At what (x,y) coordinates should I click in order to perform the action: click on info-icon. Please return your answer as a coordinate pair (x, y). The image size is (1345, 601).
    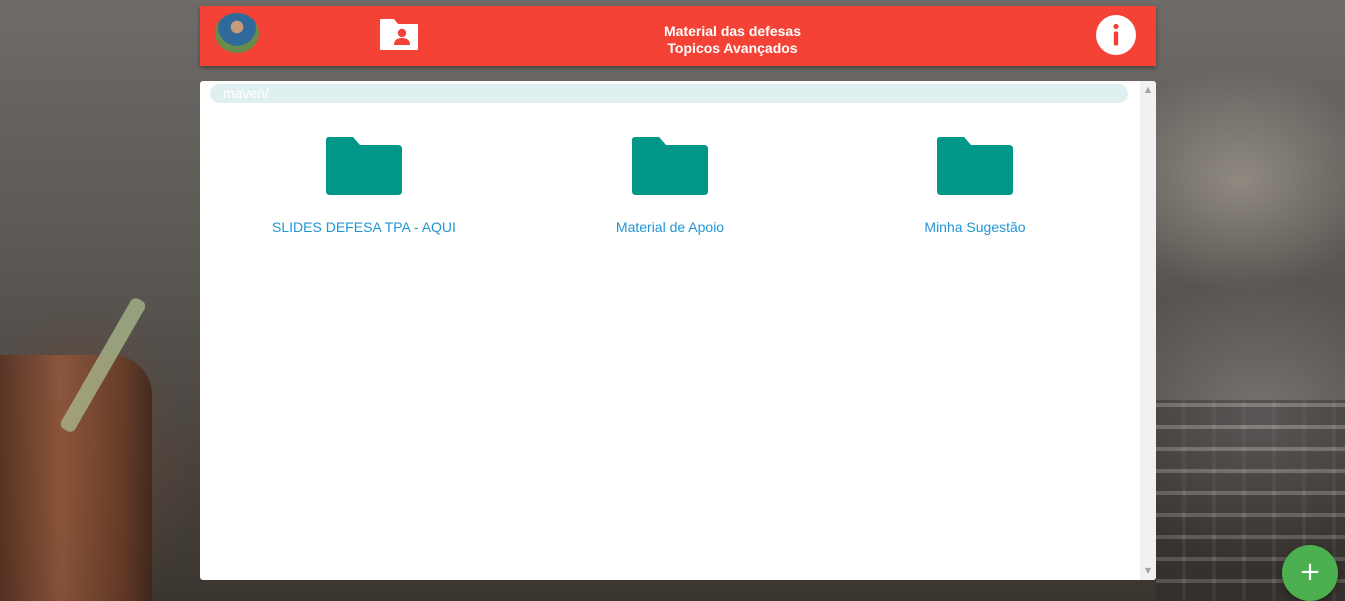
    Looking at the image, I should click on (1116, 35).